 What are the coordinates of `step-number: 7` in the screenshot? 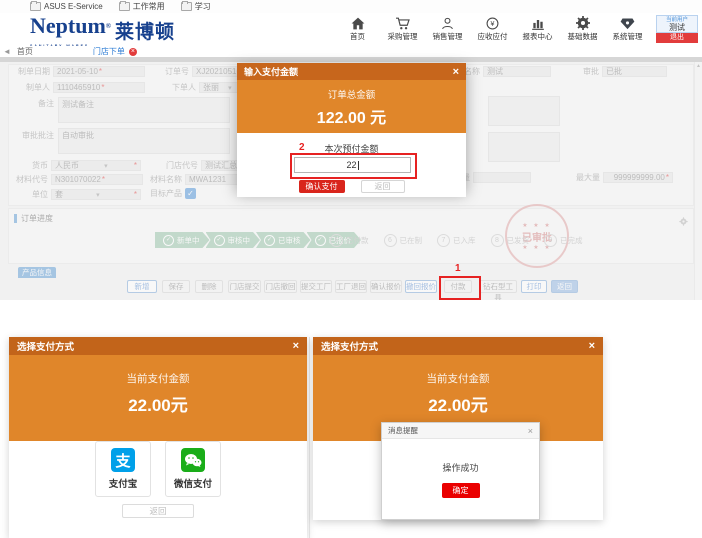 It's located at (443, 240).